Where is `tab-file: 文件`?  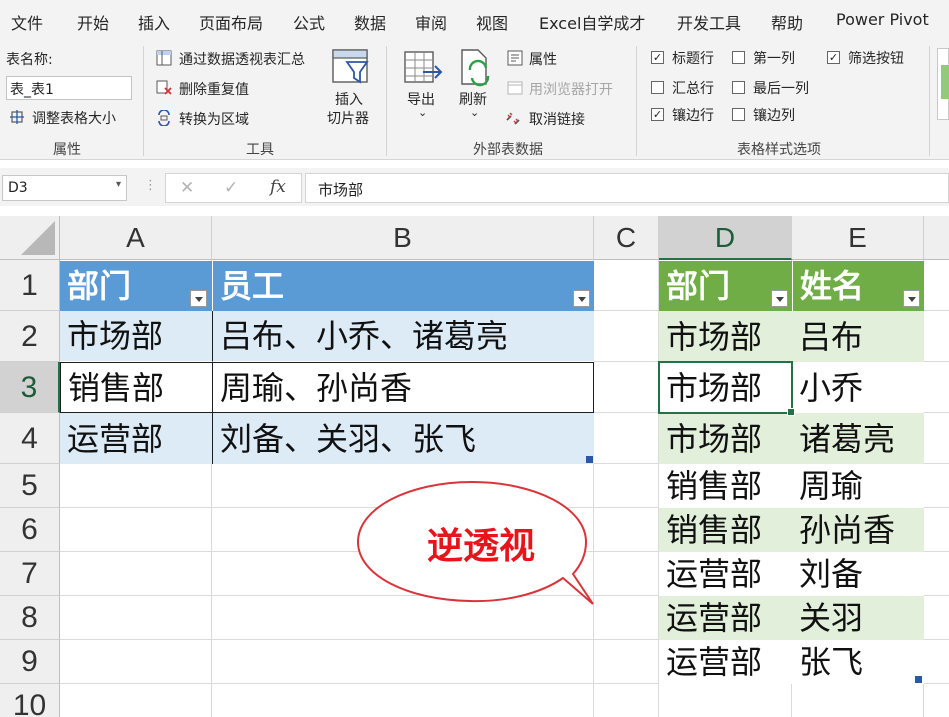
tab-file: 文件 is located at coordinates (27, 22).